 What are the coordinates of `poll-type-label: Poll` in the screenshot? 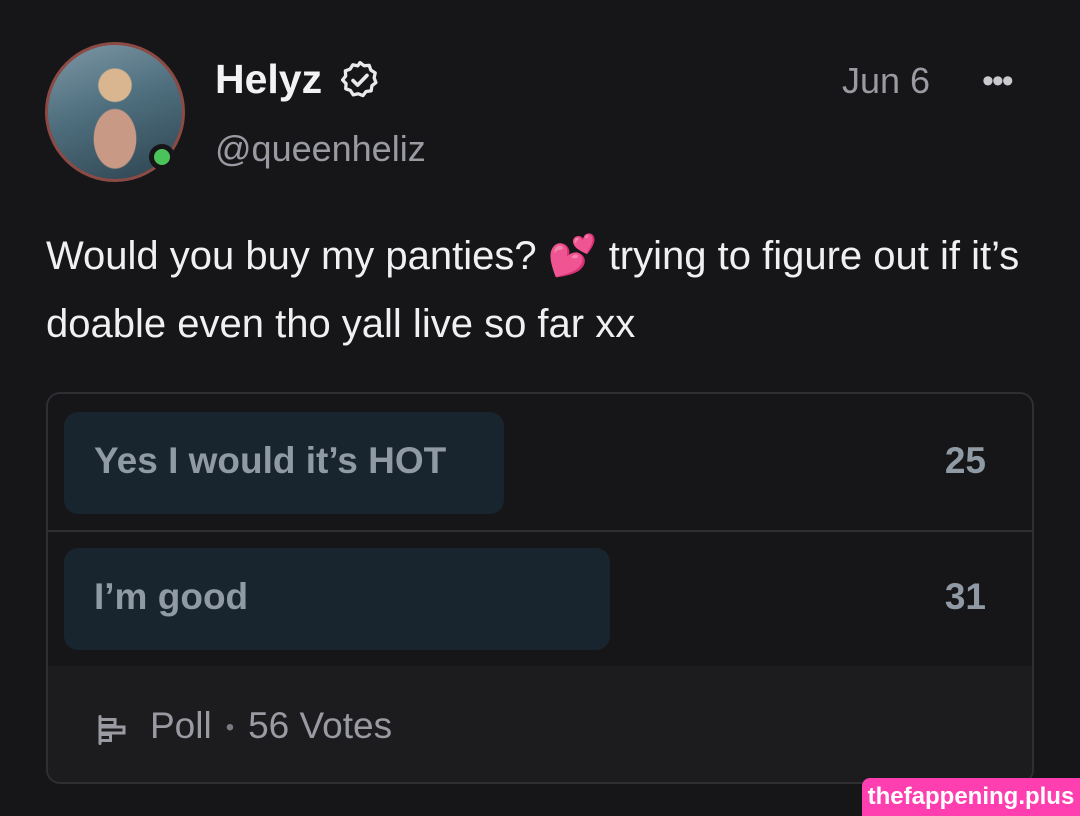 It's located at (181, 725).